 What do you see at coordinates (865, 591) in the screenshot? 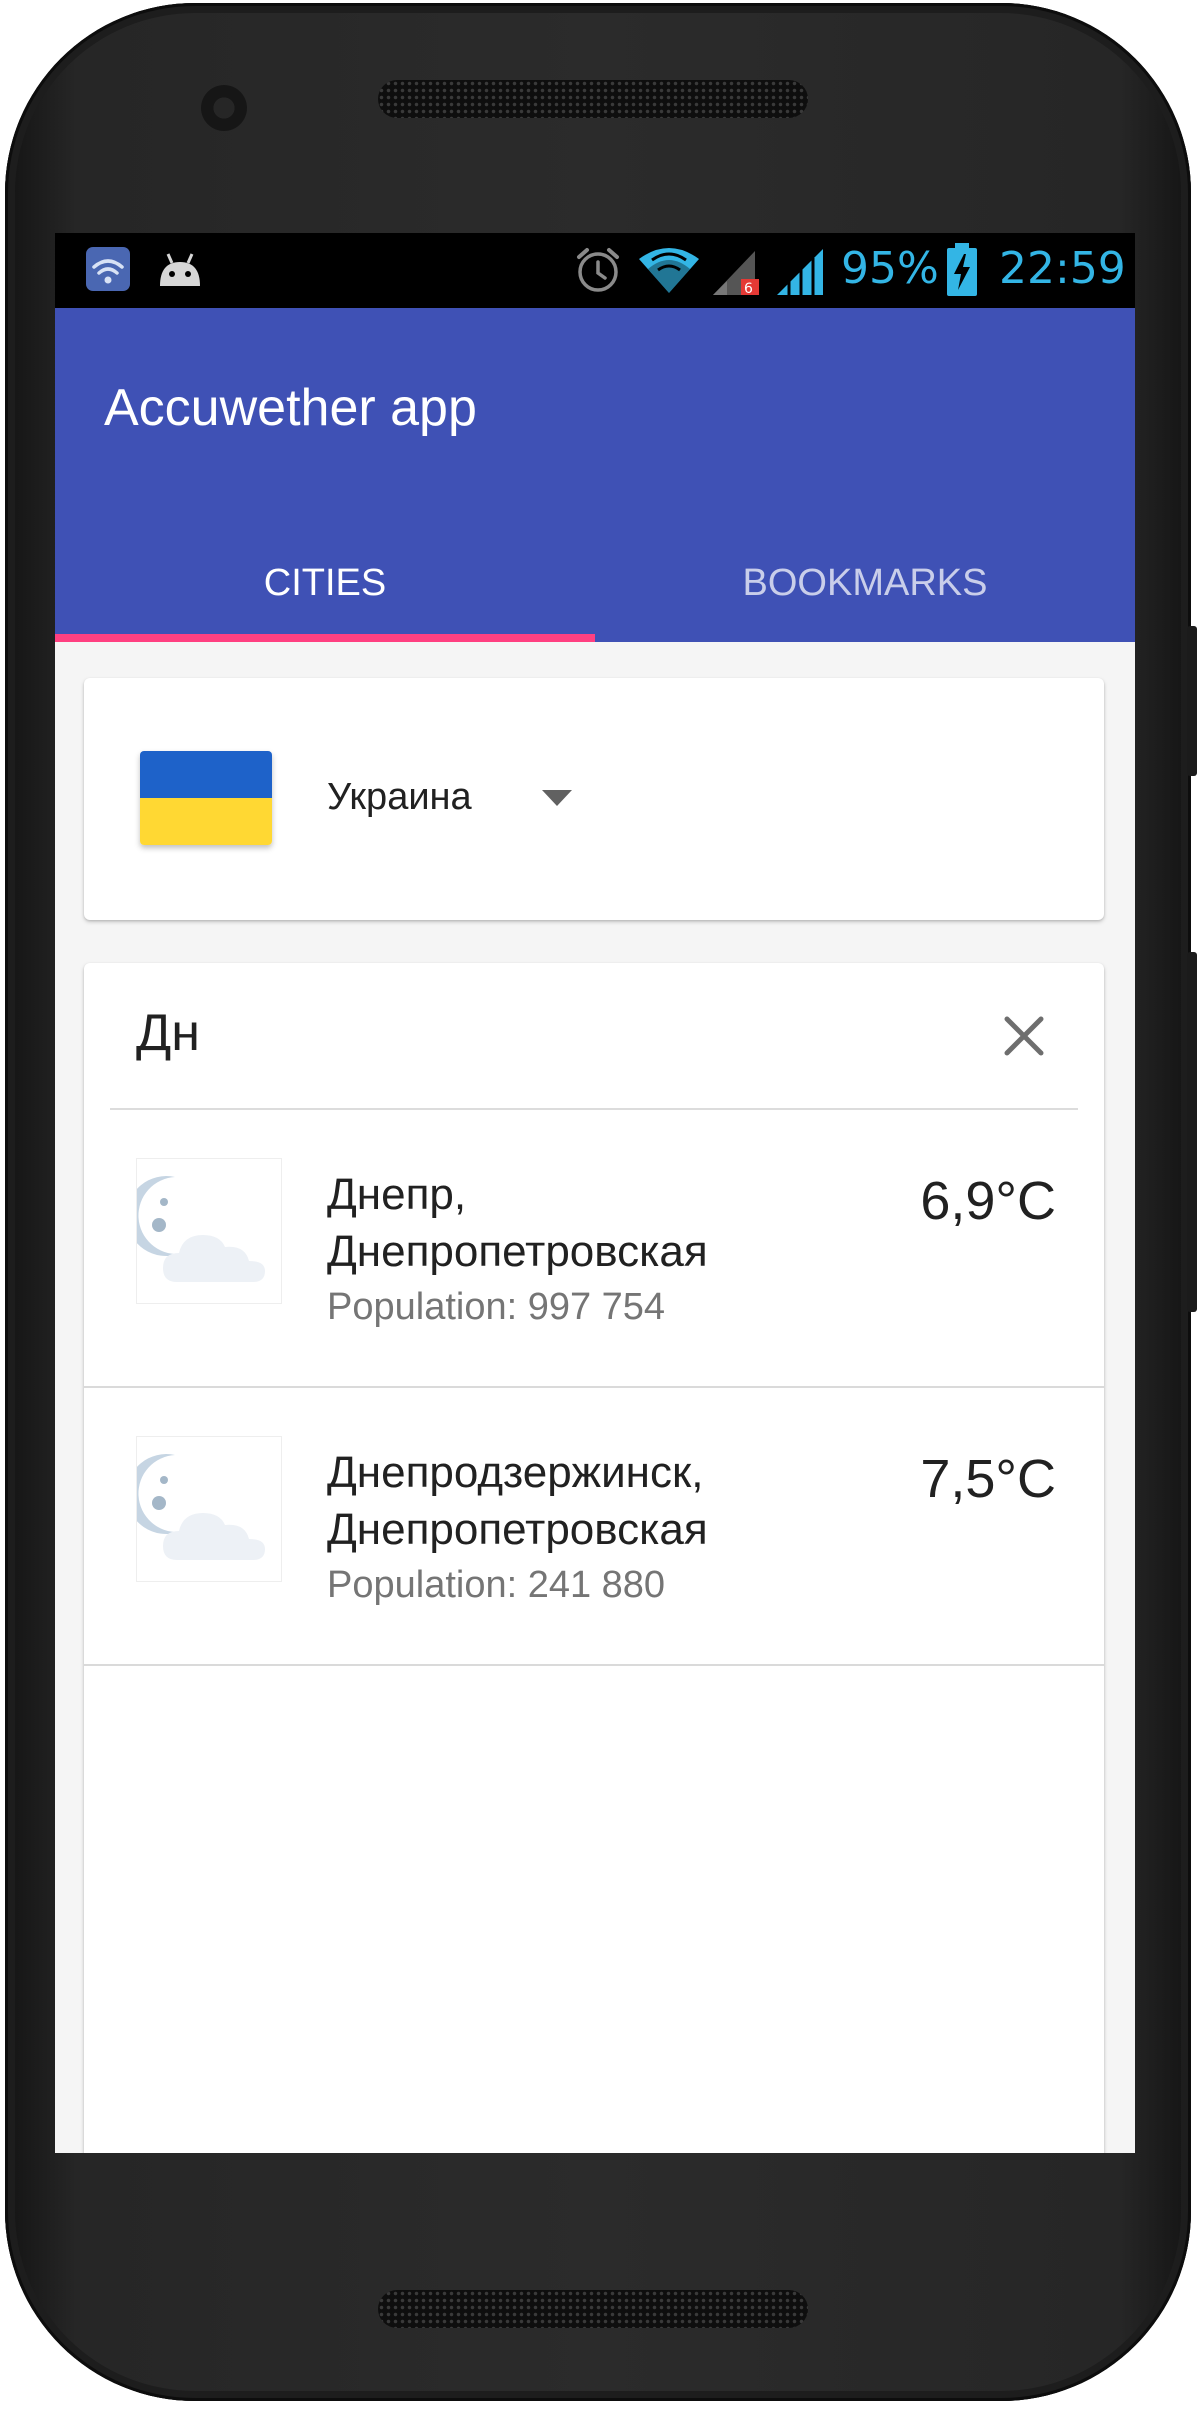
I see `tab-bookmarks: BOOKMARKS` at bounding box center [865, 591].